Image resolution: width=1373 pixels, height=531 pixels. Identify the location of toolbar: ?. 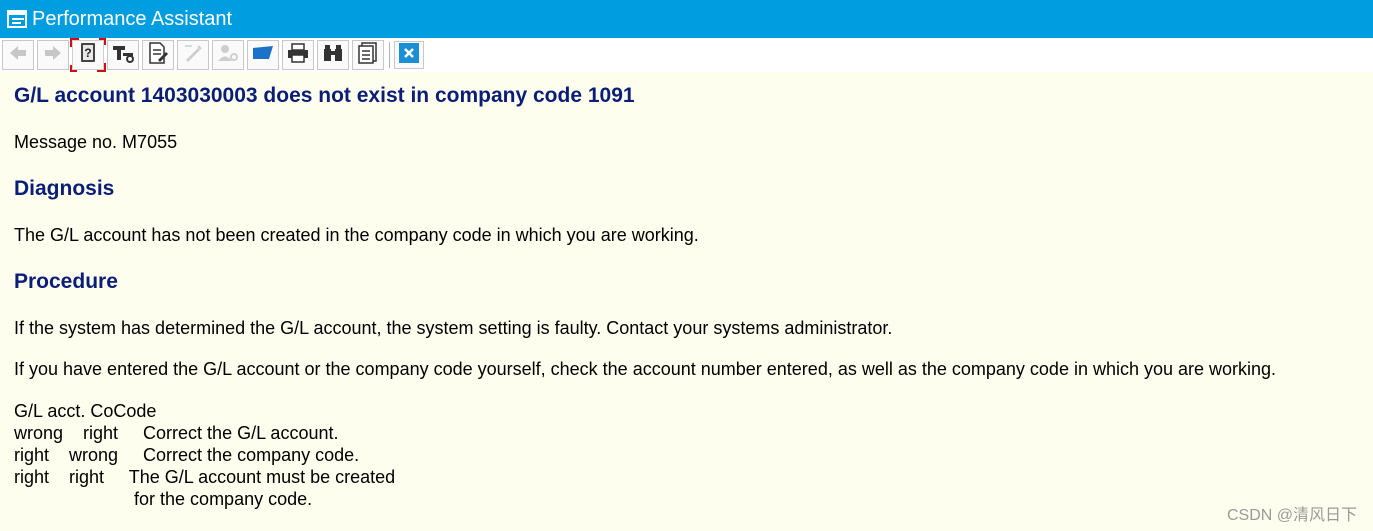
(686, 55).